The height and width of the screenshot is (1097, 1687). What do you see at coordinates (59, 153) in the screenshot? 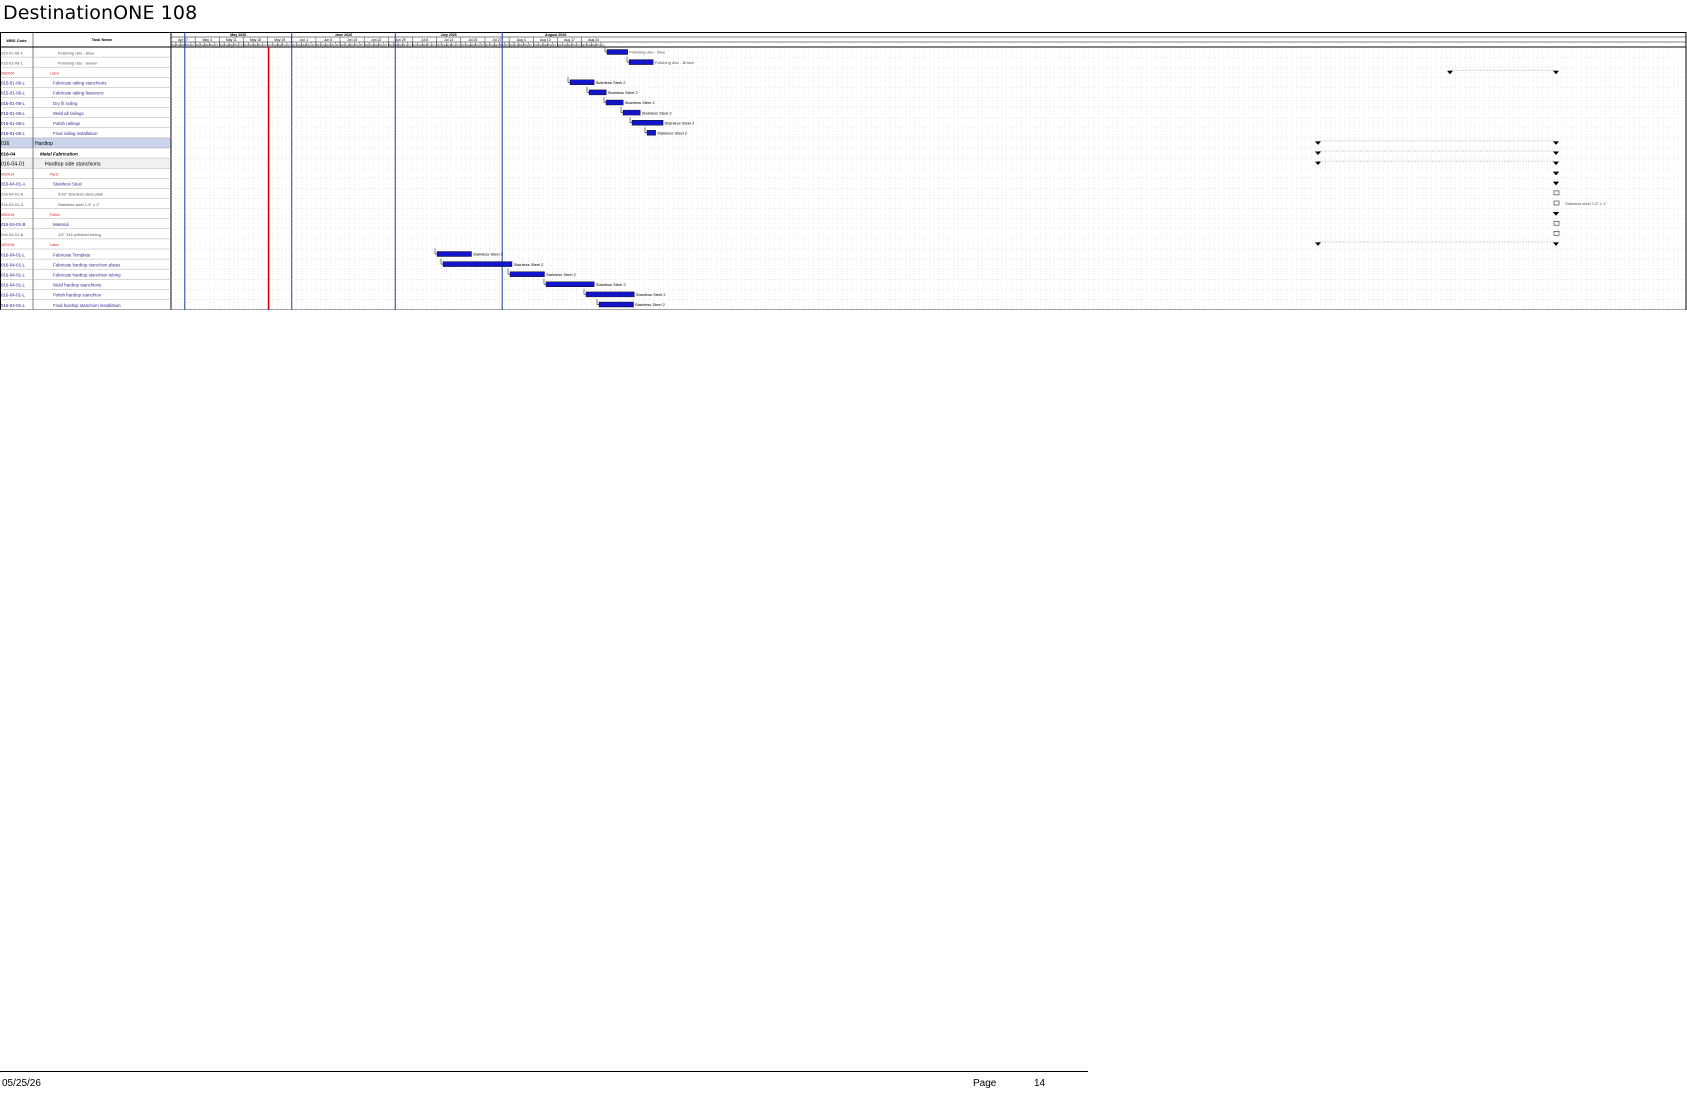
I see `row-task-name: Metal Fabrication` at bounding box center [59, 153].